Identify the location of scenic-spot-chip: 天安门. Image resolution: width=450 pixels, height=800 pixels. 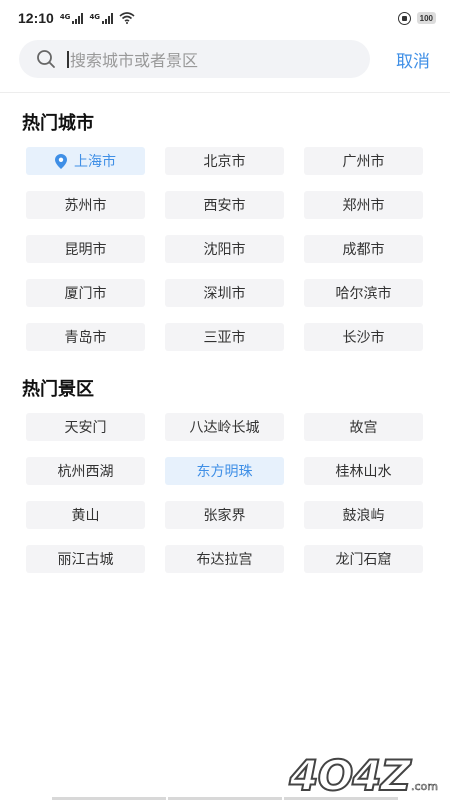
(85, 427).